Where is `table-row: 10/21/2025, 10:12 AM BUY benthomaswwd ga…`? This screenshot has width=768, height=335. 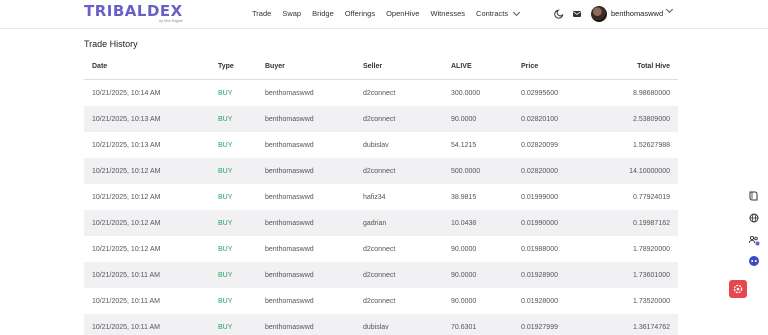 table-row: 10/21/2025, 10:12 AM BUY benthomaswwd ga… is located at coordinates (381, 223).